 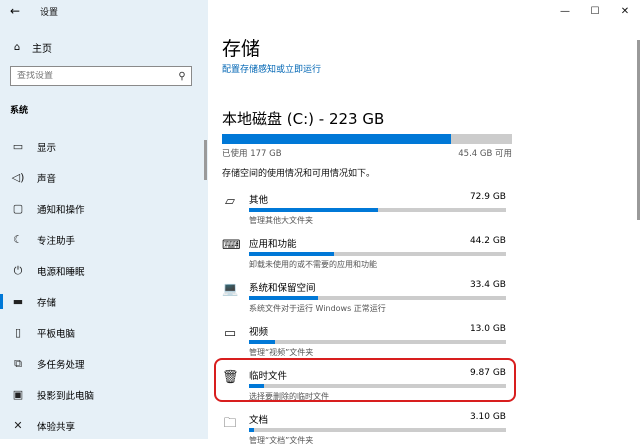 I want to click on sidebar-item-label: 专注助手, so click(x=56, y=241).